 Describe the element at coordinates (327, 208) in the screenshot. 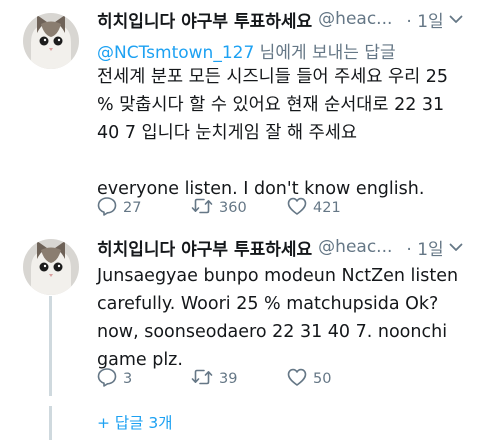

I see `like-count: 421` at that location.